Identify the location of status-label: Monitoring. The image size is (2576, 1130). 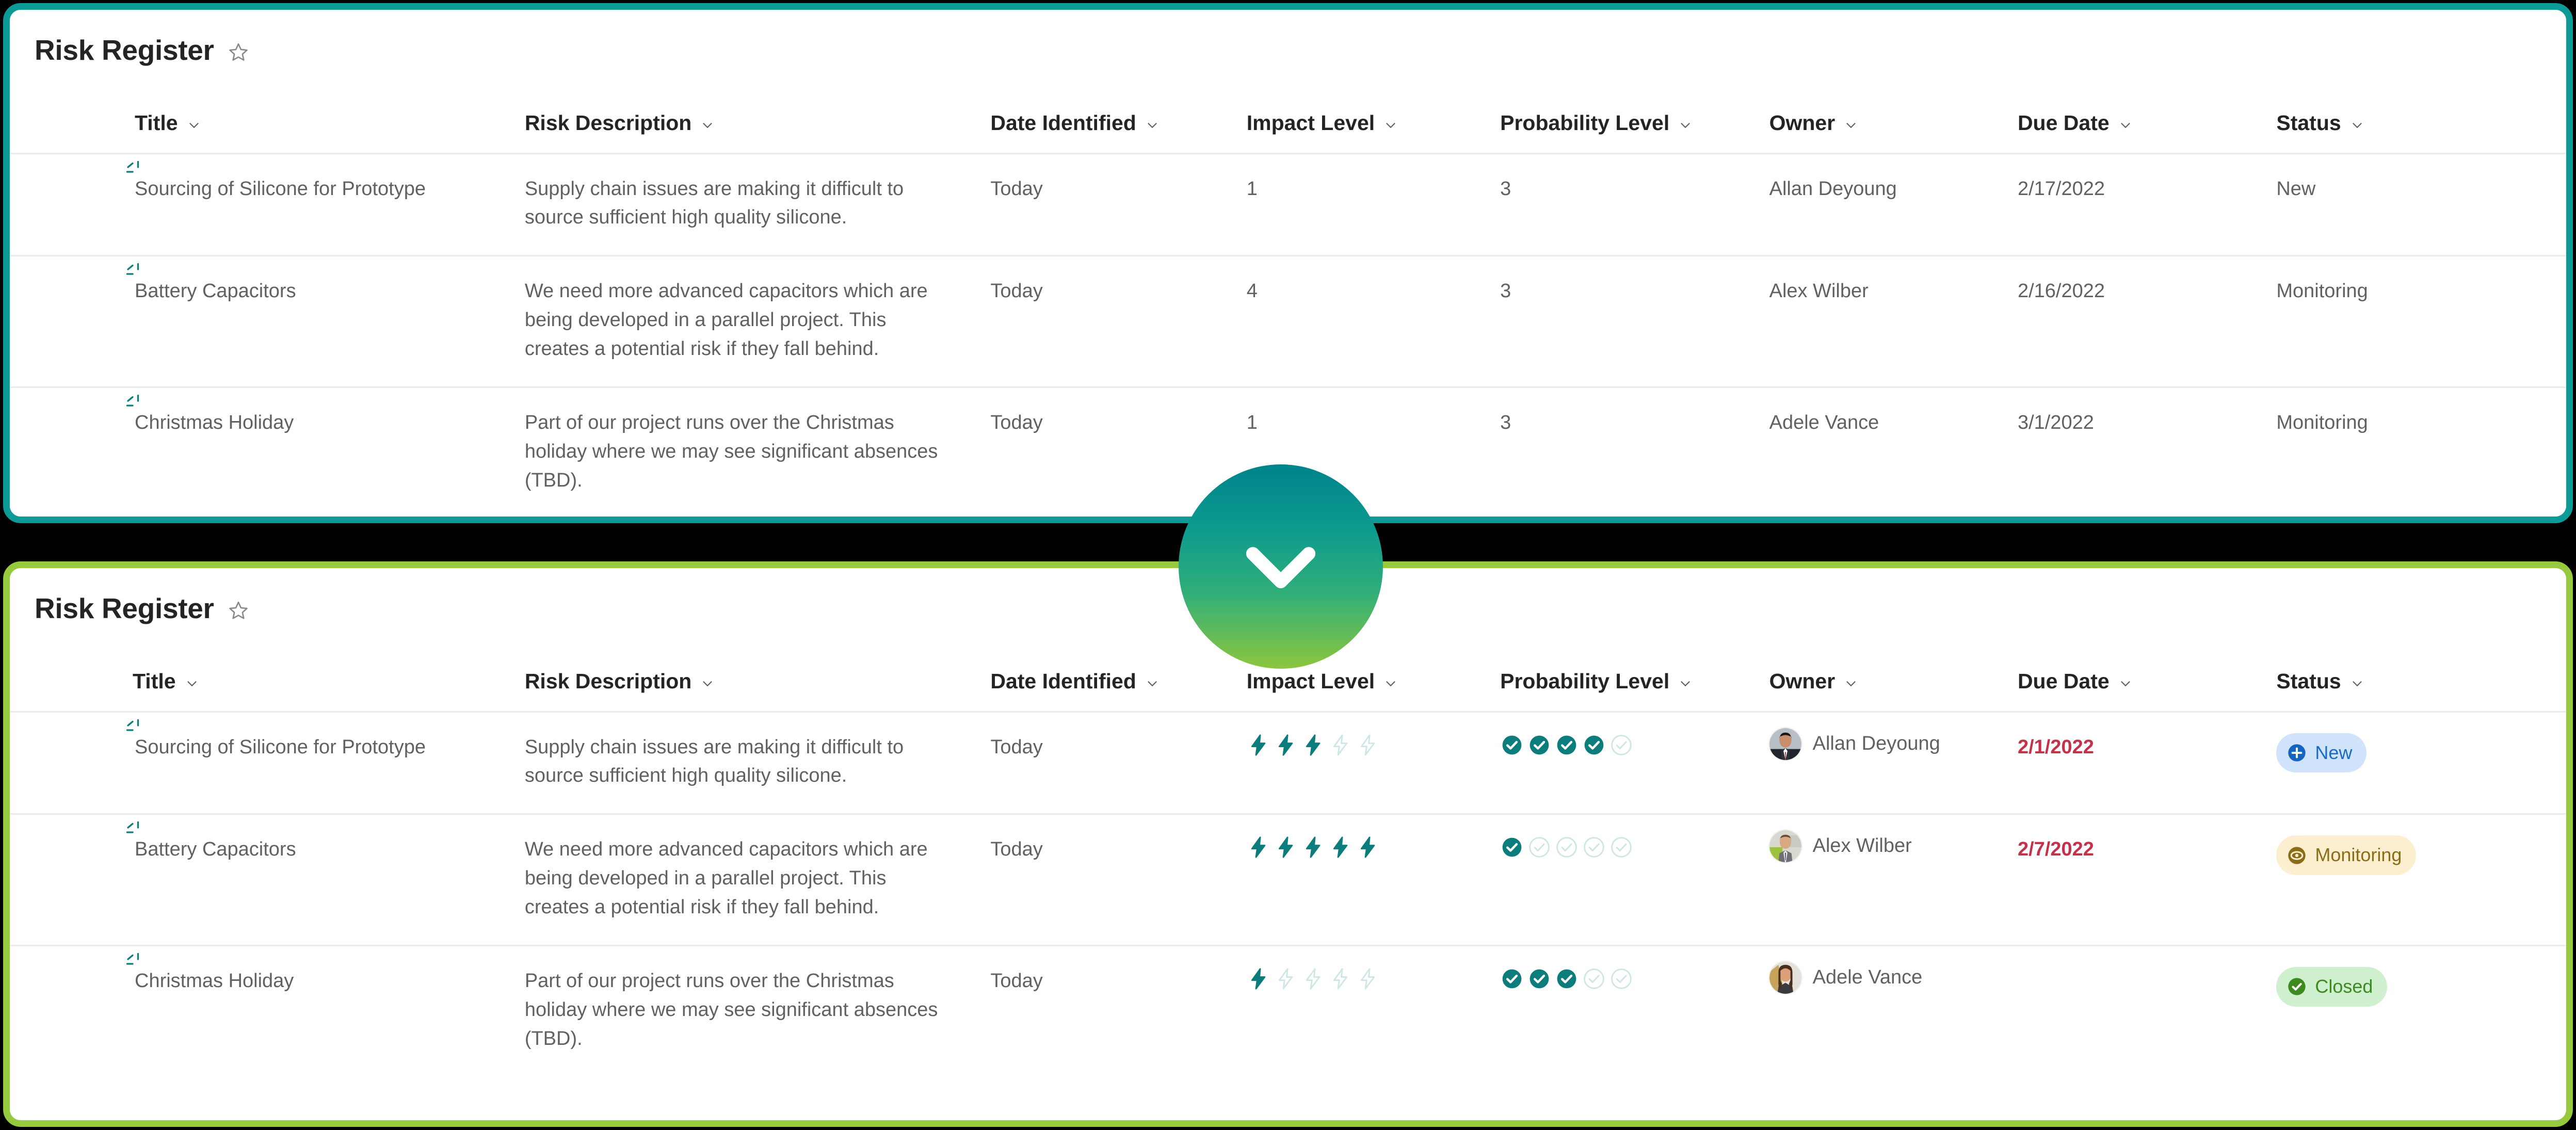
(2358, 855).